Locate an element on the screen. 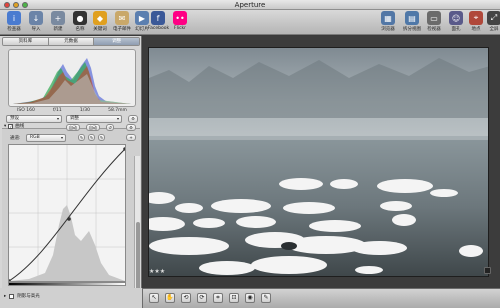 Image resolution: width=500 pixels, height=308 pixels. flickr-icon: •• is located at coordinates (180, 18).